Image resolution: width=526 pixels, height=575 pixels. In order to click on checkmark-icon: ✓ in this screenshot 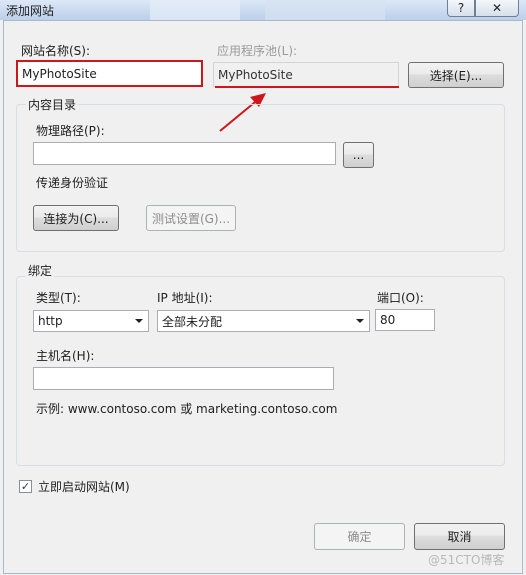, I will do `click(25, 486)`.